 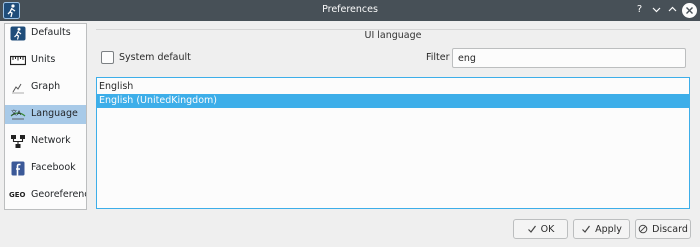 What do you see at coordinates (393, 35) in the screenshot?
I see `section-title: UI language` at bounding box center [393, 35].